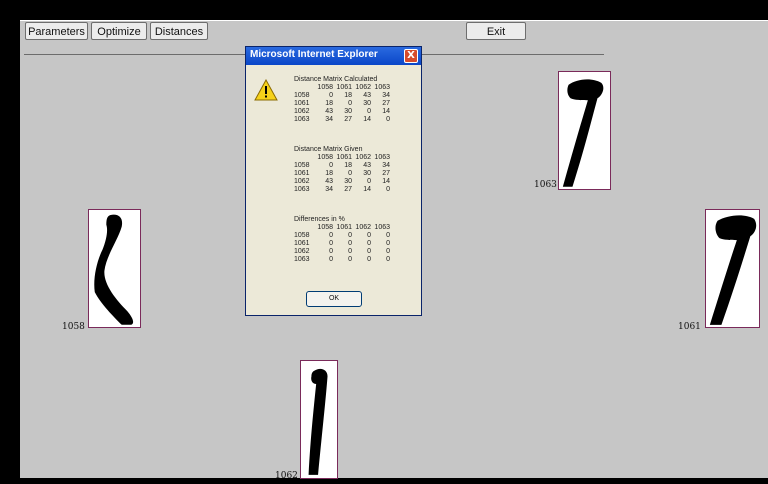 Image resolution: width=768 pixels, height=484 pixels. What do you see at coordinates (73, 327) in the screenshot?
I see `glyph-label-1058: 1058` at bounding box center [73, 327].